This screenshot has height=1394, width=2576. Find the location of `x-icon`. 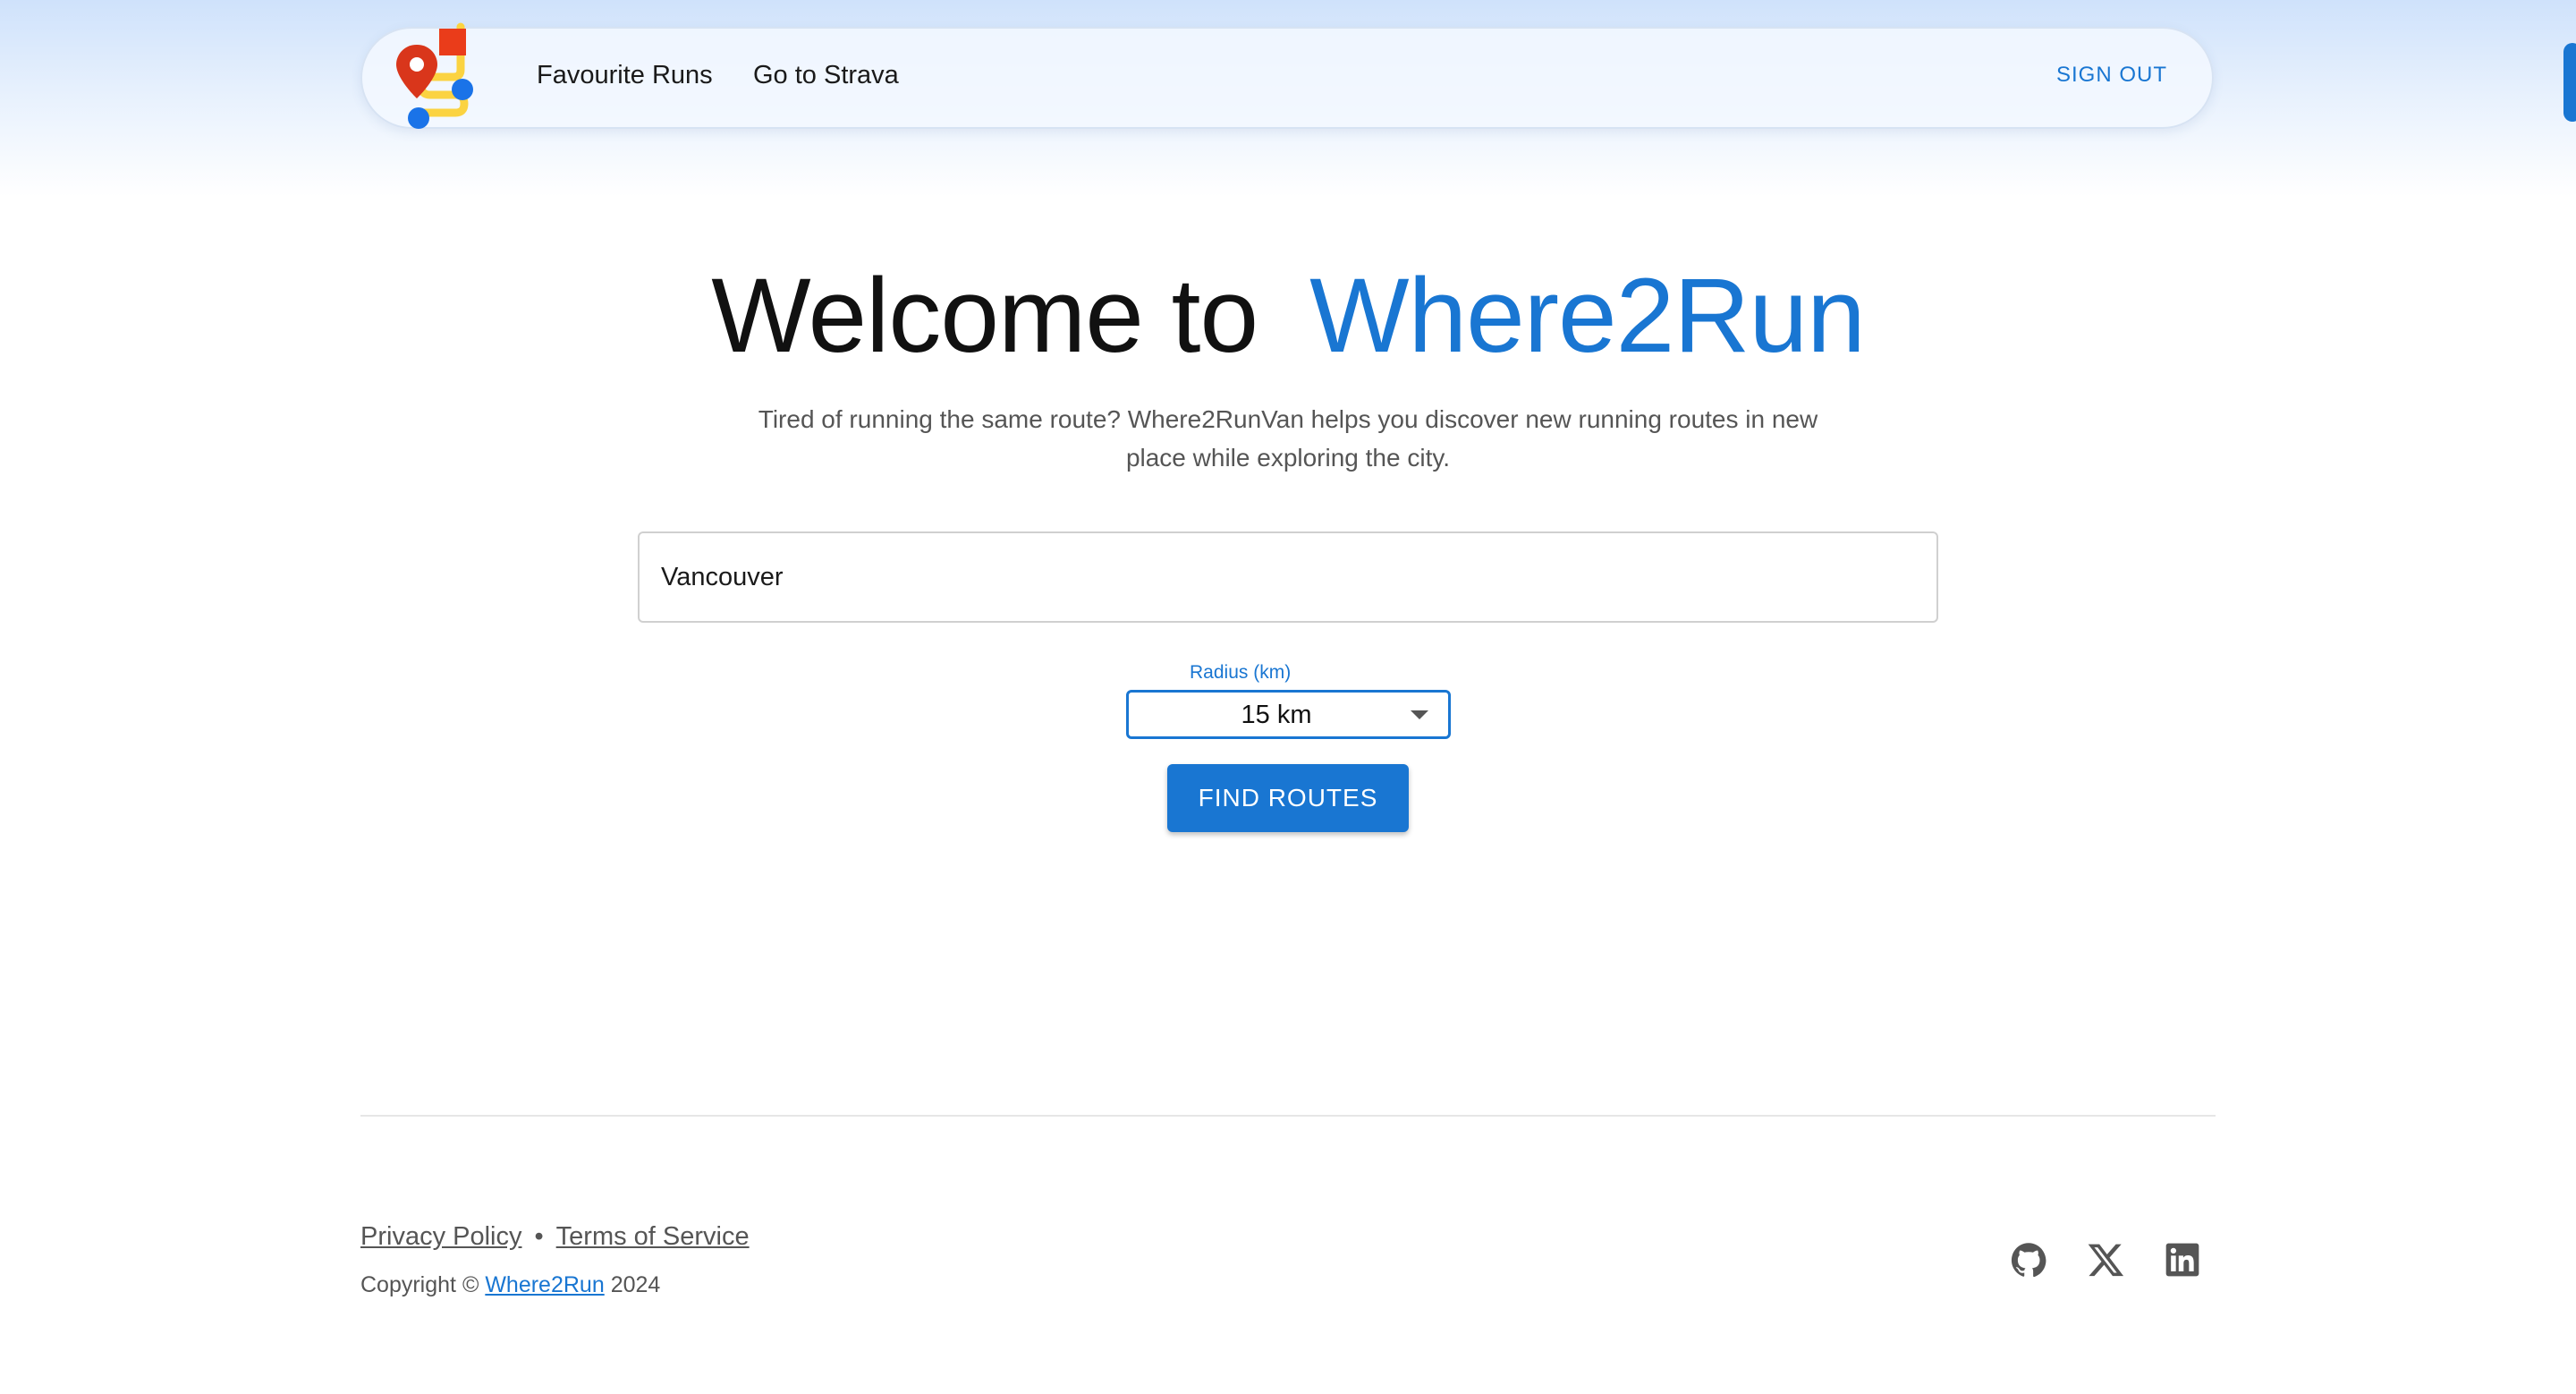

x-icon is located at coordinates (2106, 1259).